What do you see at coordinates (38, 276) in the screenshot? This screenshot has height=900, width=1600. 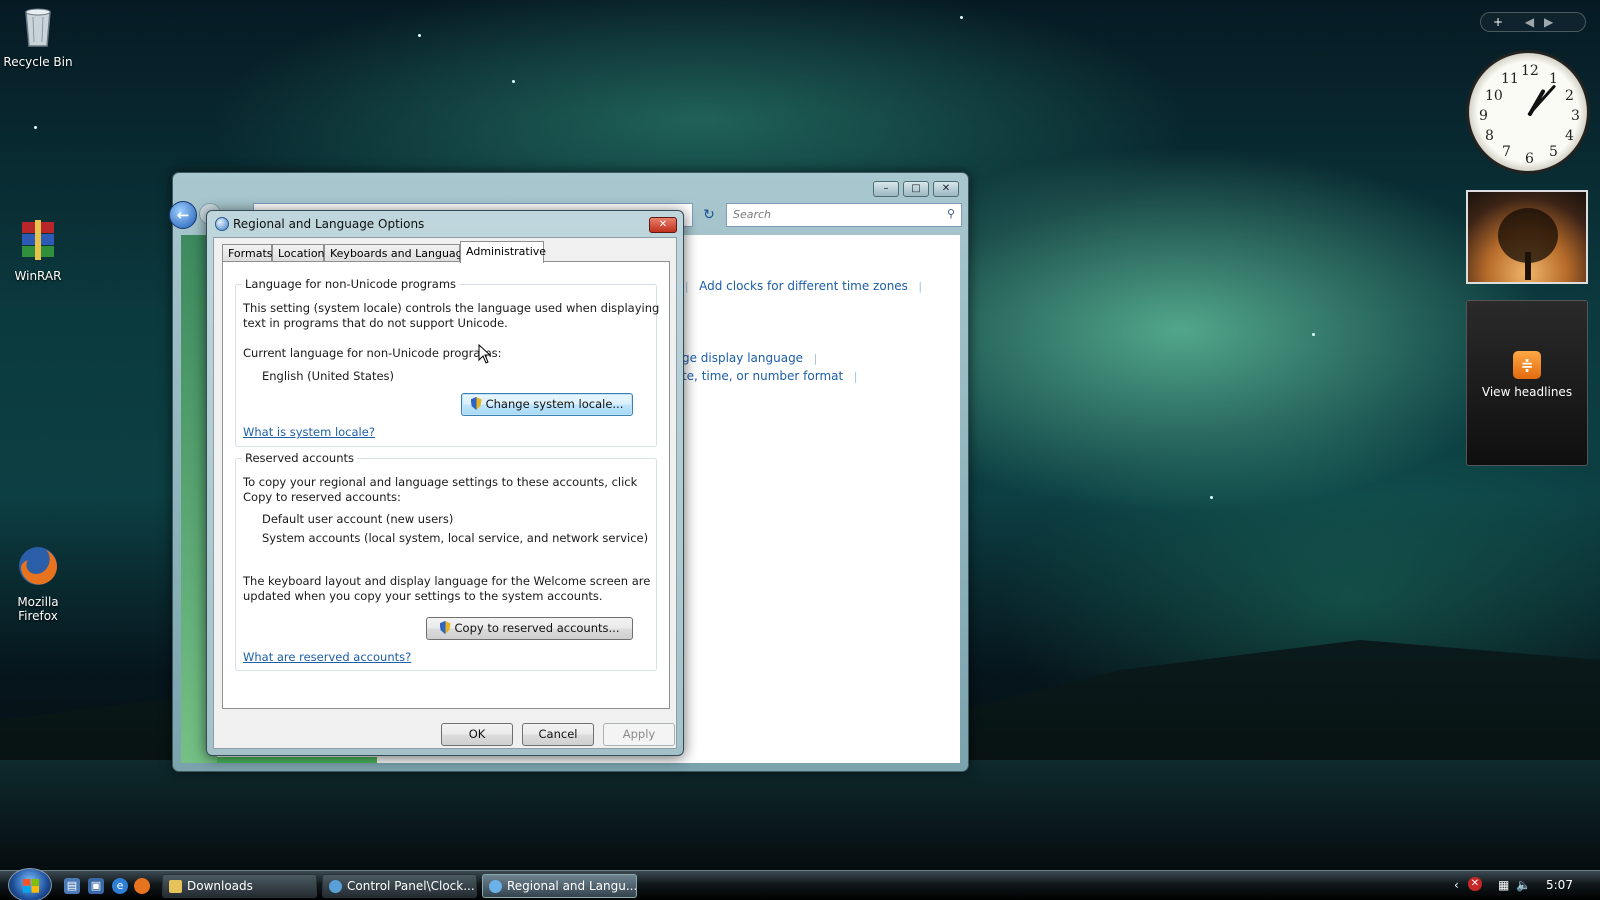 I see `desktop-icon-label: WinRAR` at bounding box center [38, 276].